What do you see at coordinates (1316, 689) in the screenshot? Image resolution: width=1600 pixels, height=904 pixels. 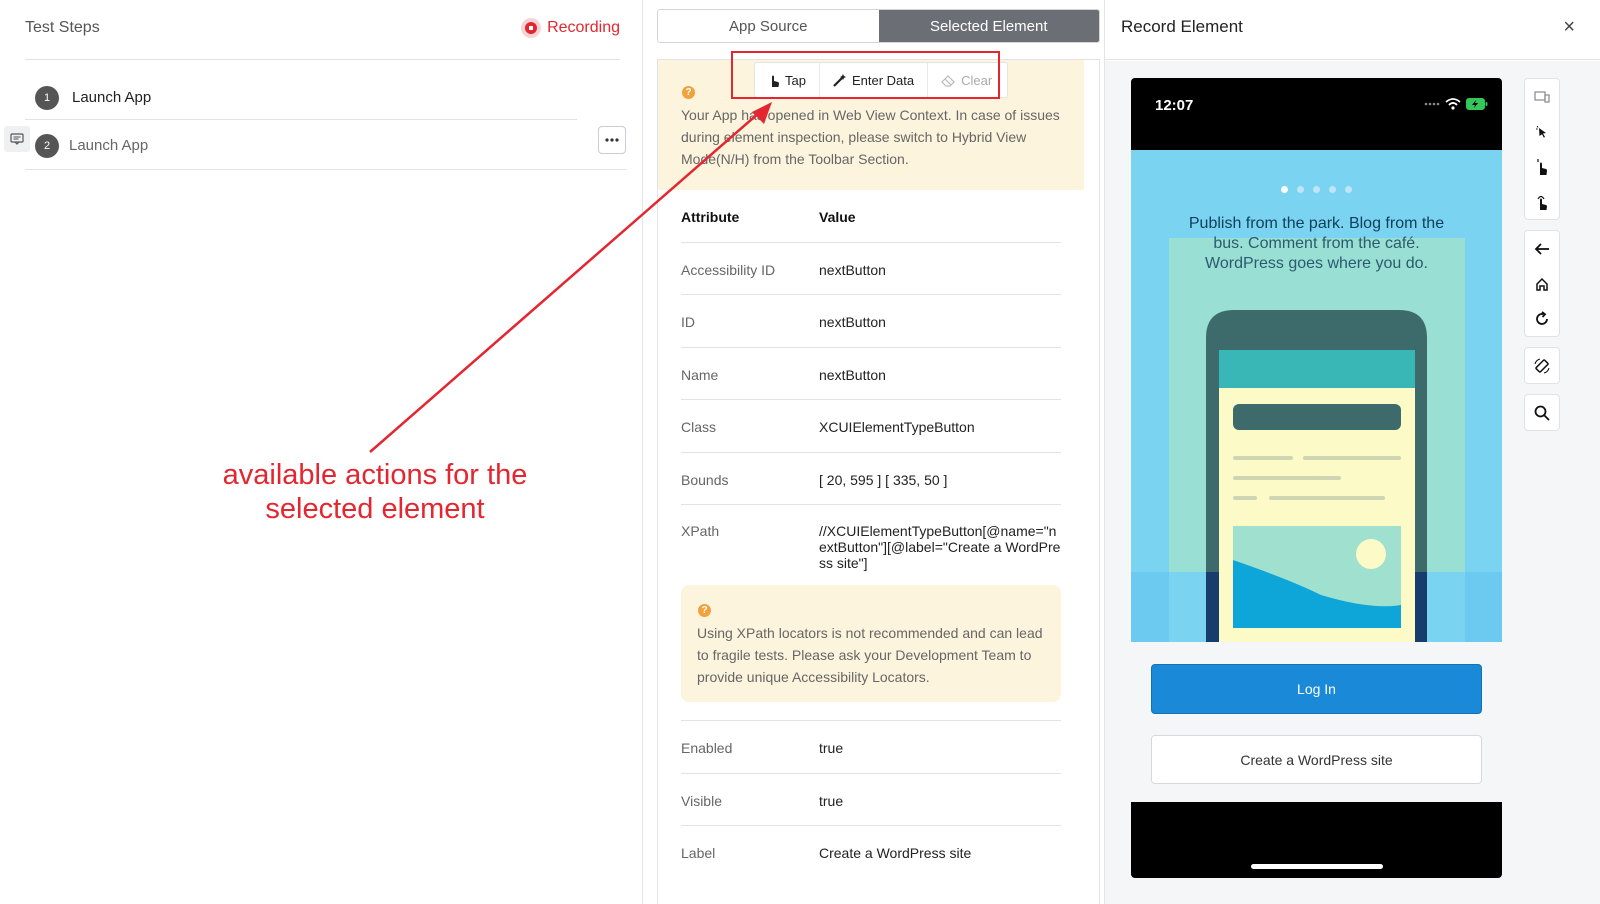 I see `login-button: Log In` at bounding box center [1316, 689].